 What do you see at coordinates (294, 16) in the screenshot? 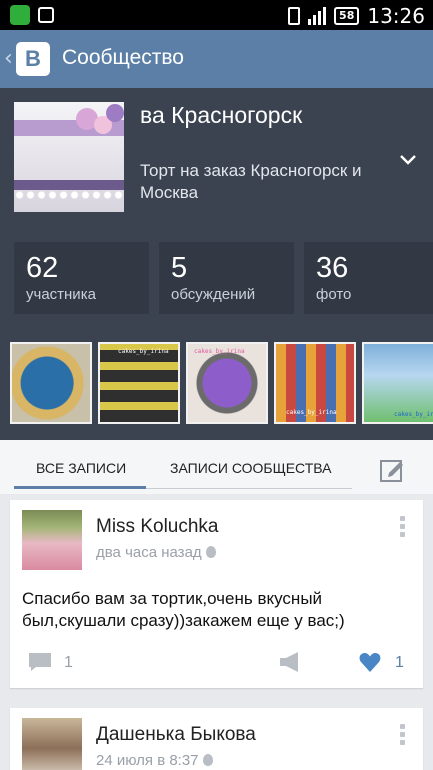
I see `vibrate-icon` at bounding box center [294, 16].